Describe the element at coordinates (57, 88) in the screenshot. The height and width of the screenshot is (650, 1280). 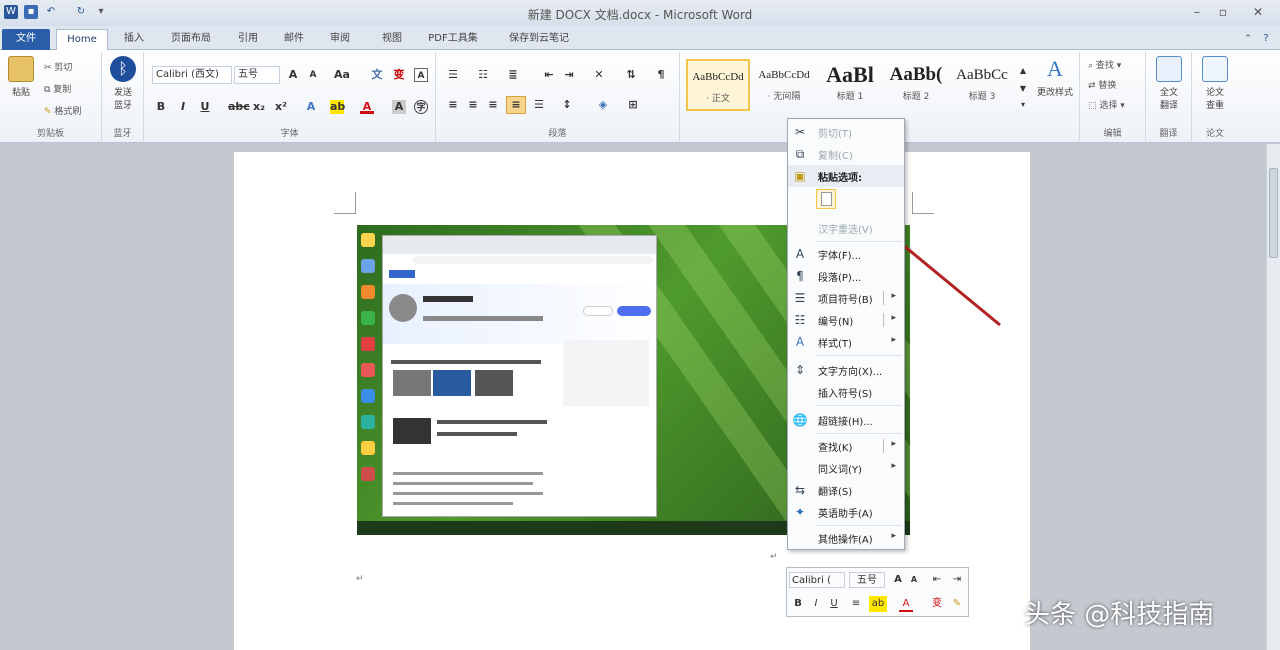
I see `copy-button: ⧉ 复制` at that location.